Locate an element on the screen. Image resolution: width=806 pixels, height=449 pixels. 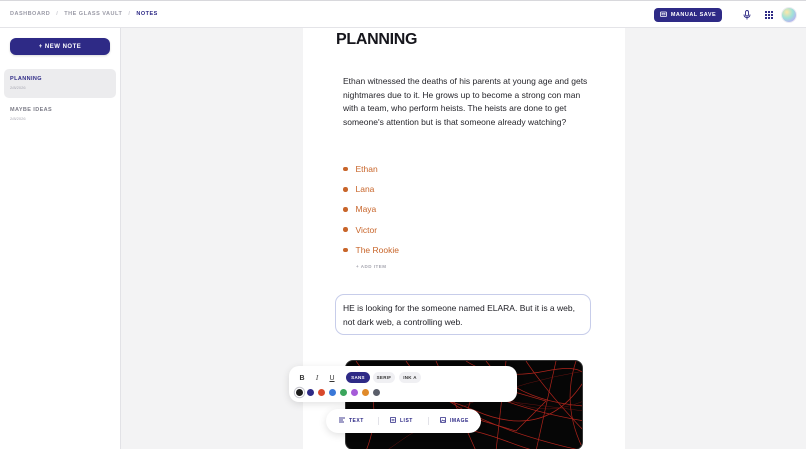
note-title: MAYBE IDEAS is located at coordinates (31, 110).